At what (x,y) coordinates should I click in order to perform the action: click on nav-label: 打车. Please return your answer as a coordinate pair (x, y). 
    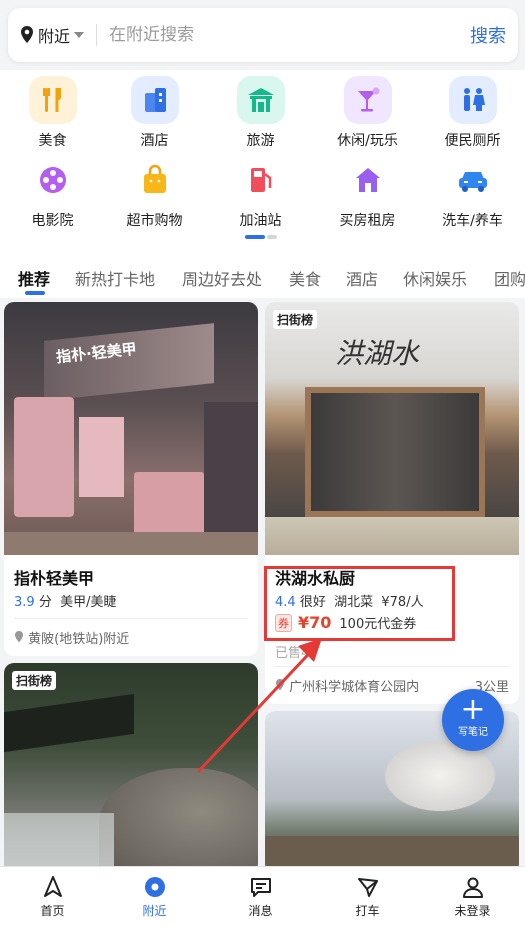
    Looking at the image, I should click on (367, 911).